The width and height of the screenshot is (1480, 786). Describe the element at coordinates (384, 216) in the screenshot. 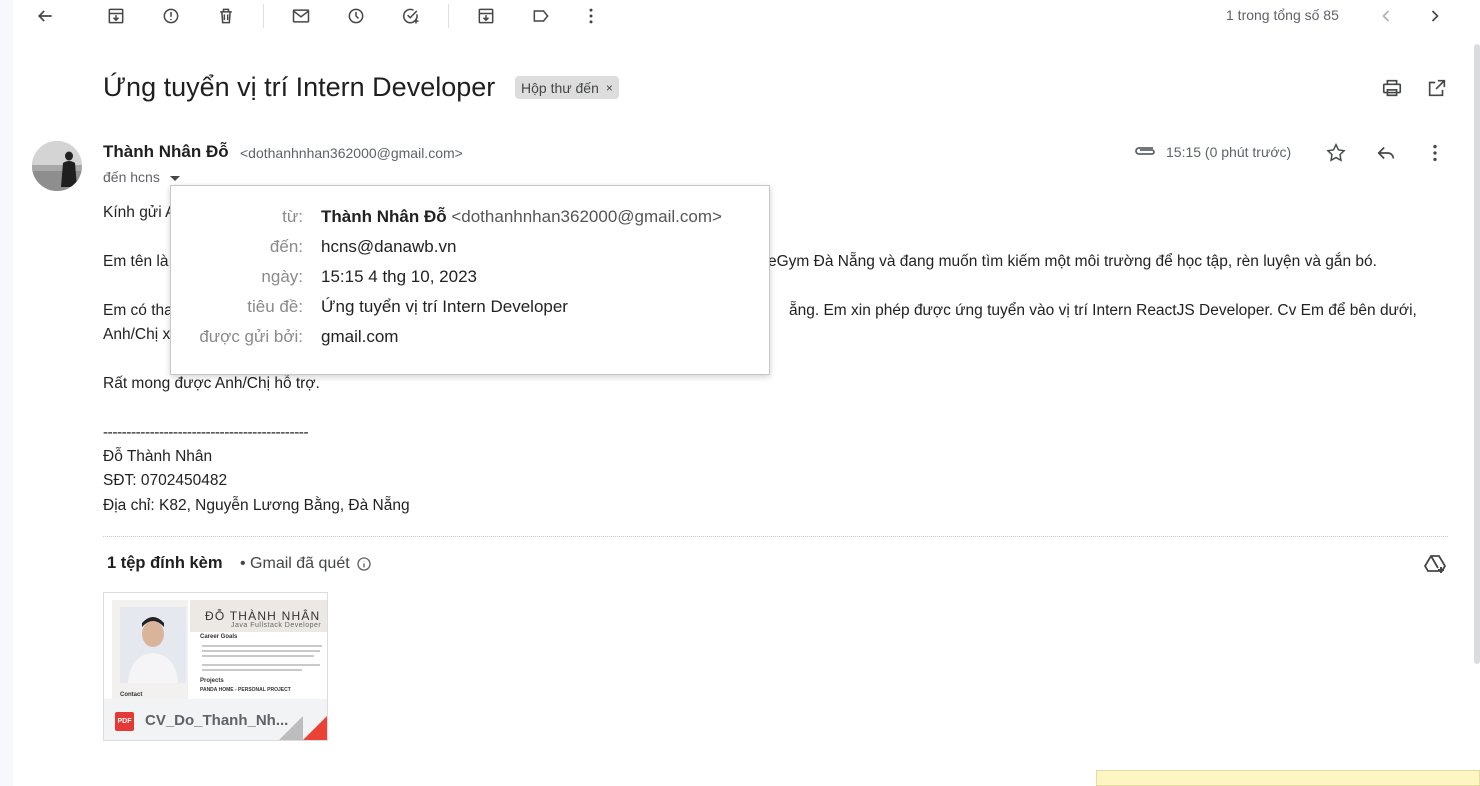

I see `popup-from-name: Thành Nhân Đỗ` at that location.